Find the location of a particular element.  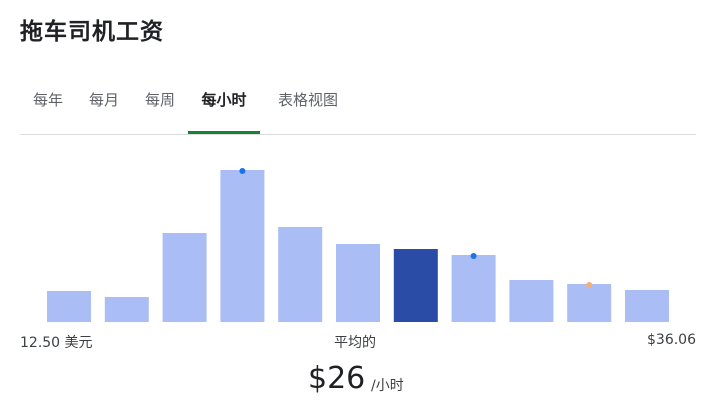

salary-unit: /小时 is located at coordinates (387, 386).